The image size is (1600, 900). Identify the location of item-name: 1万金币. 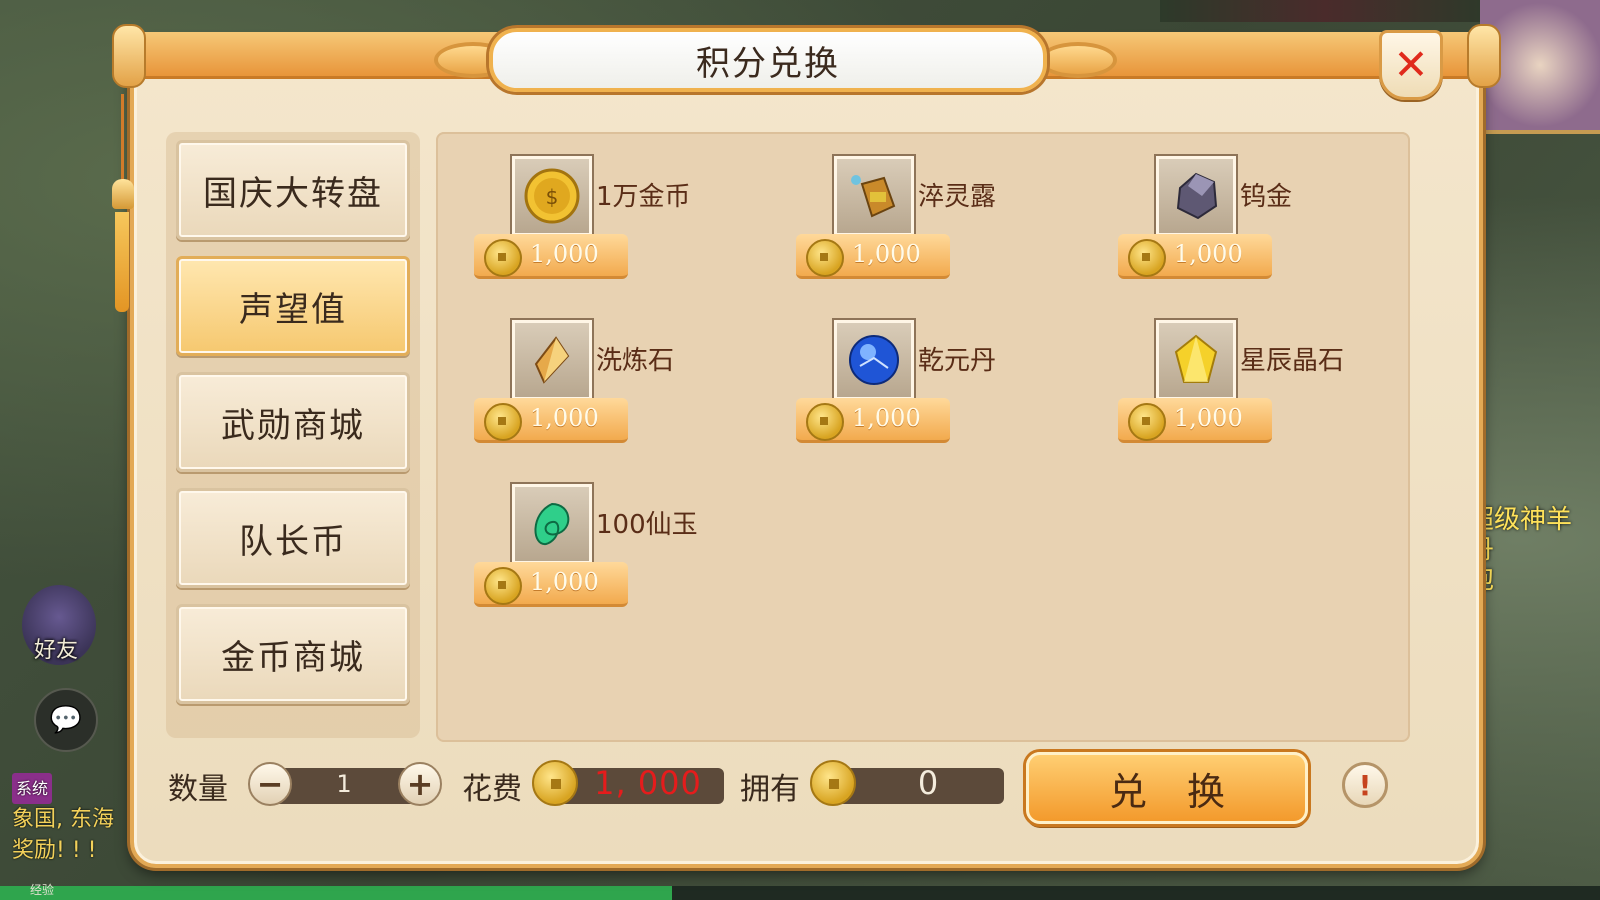
(643, 197).